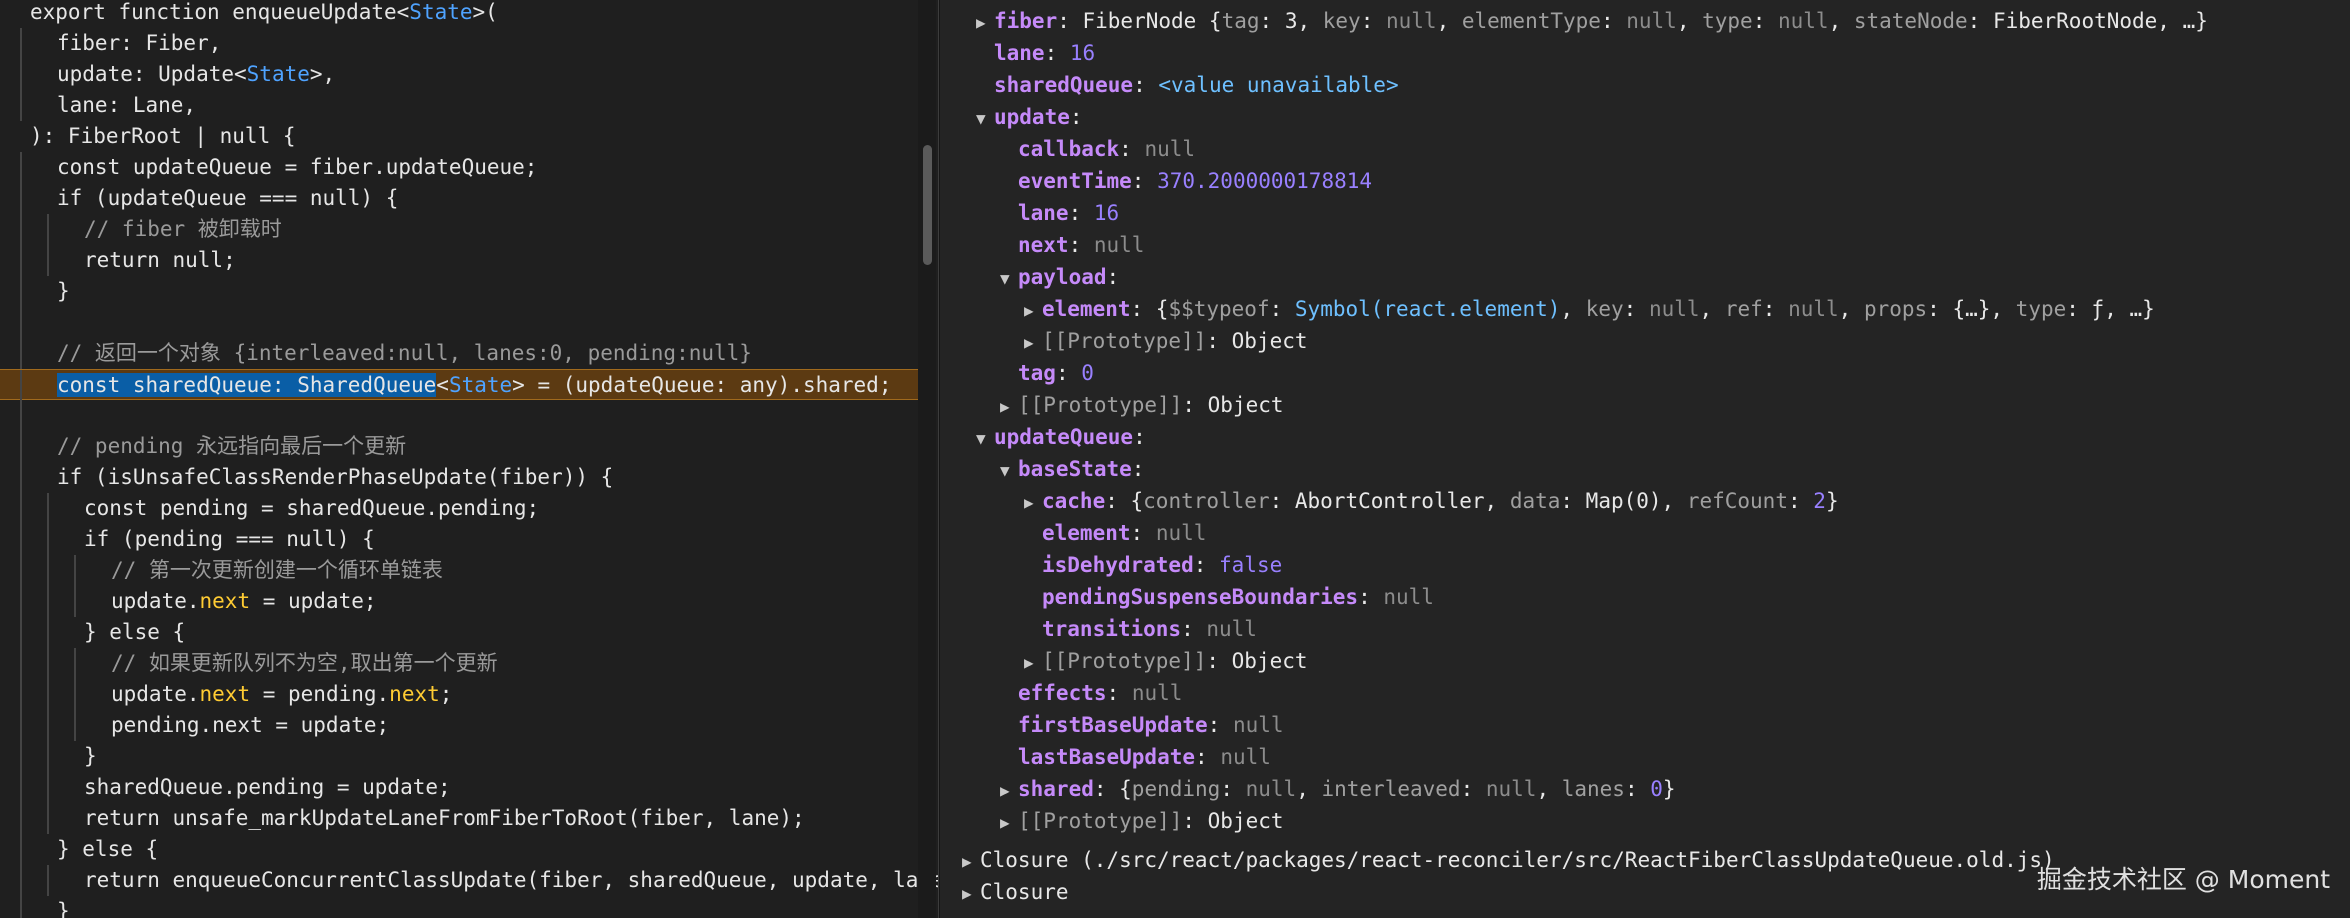 The height and width of the screenshot is (918, 2350). What do you see at coordinates (459, 508) in the screenshot?
I see `code-line: const pending = sharedQueue.pending;` at bounding box center [459, 508].